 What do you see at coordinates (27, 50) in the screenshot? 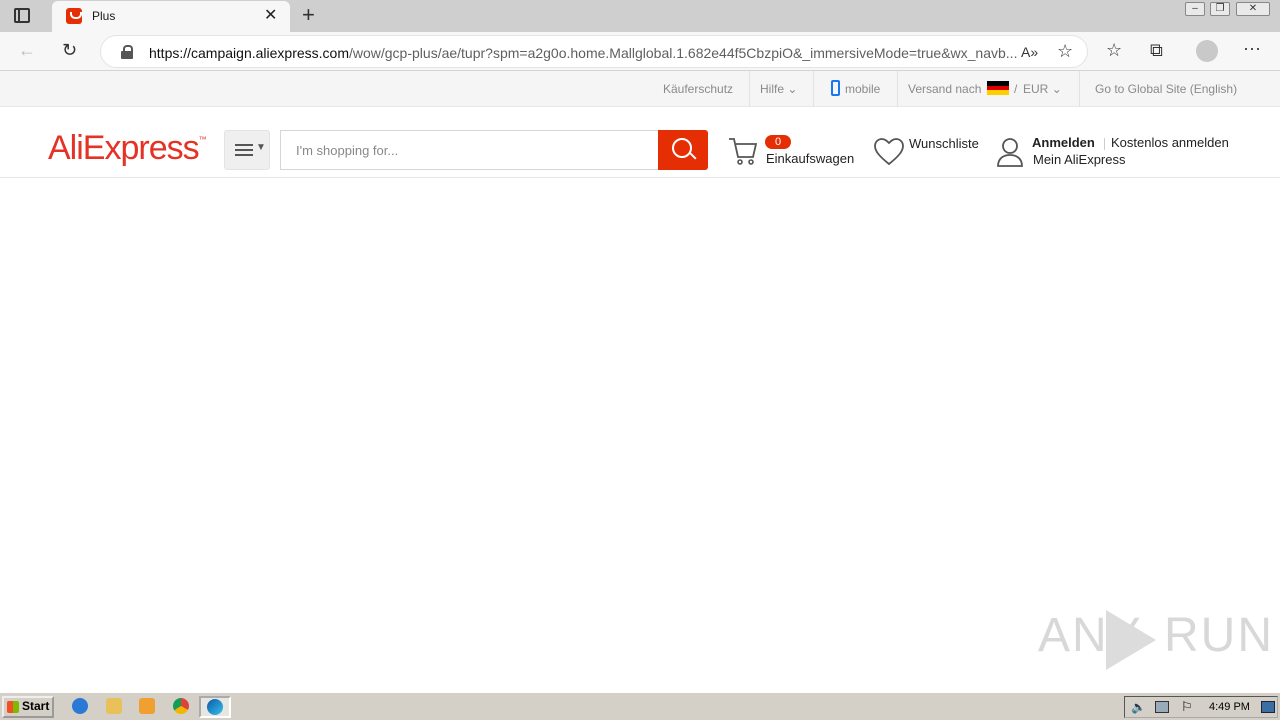
I see `back-arrow-icon: ←` at bounding box center [27, 50].